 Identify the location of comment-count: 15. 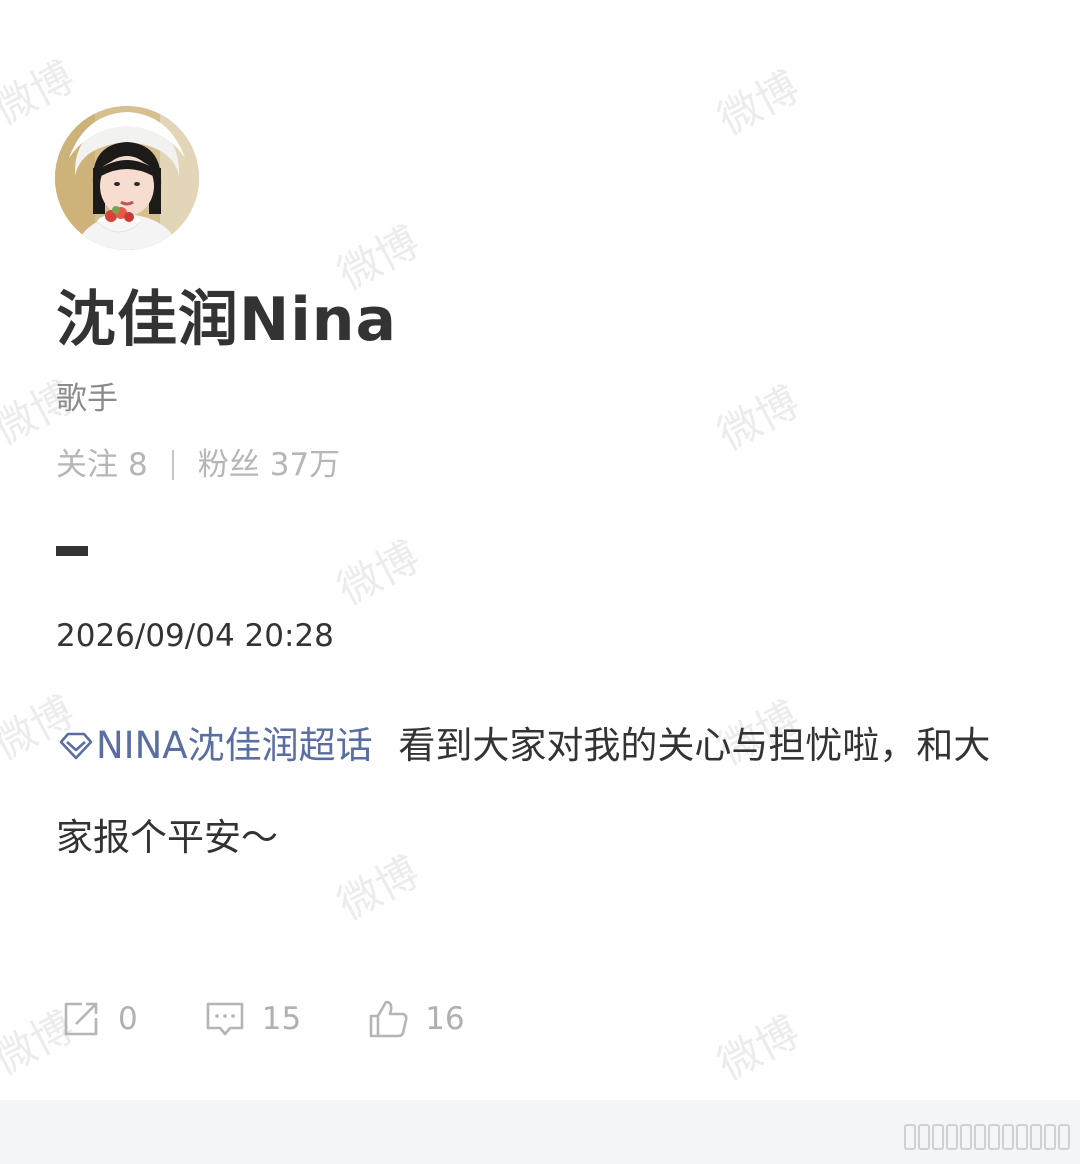
(281, 1019).